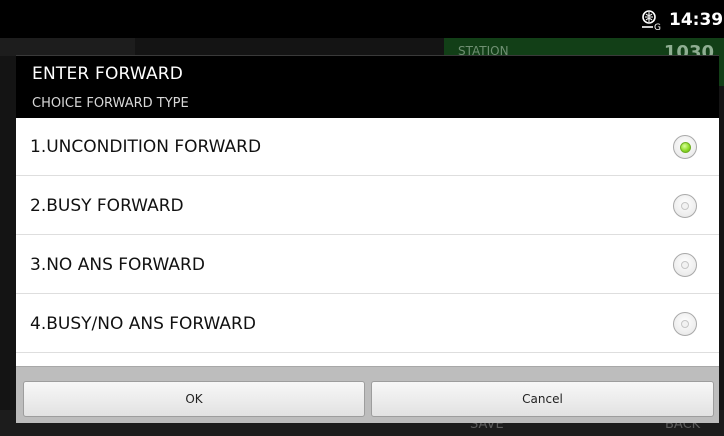 This screenshot has height=436, width=724. What do you see at coordinates (367, 265) in the screenshot?
I see `option-no-ans-forward: 3.NO ANS FORWARD` at bounding box center [367, 265].